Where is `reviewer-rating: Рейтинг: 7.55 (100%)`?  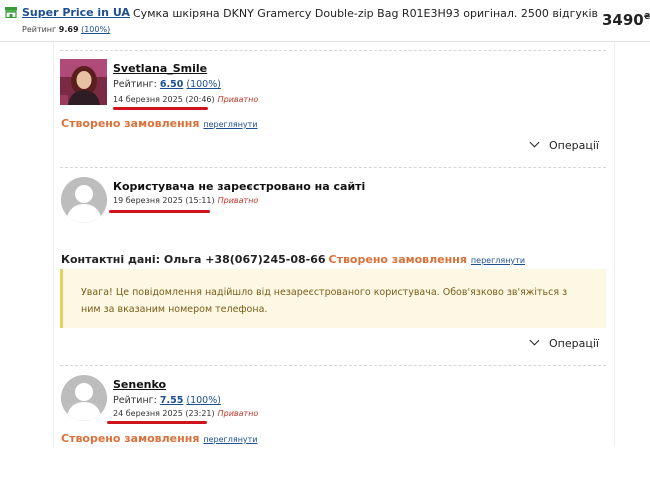 reviewer-rating: Рейтинг: 7.55 (100%) is located at coordinates (167, 400).